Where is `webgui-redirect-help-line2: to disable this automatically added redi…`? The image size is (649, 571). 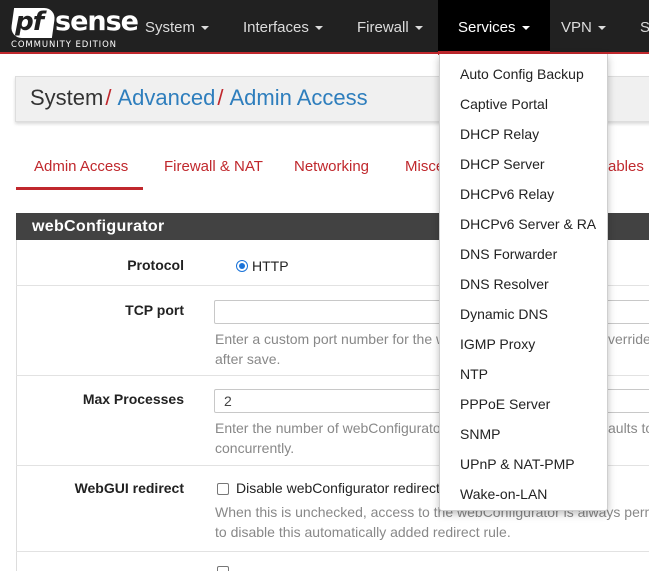 webgui-redirect-help-line2: to disable this automatically added redi… is located at coordinates (363, 532).